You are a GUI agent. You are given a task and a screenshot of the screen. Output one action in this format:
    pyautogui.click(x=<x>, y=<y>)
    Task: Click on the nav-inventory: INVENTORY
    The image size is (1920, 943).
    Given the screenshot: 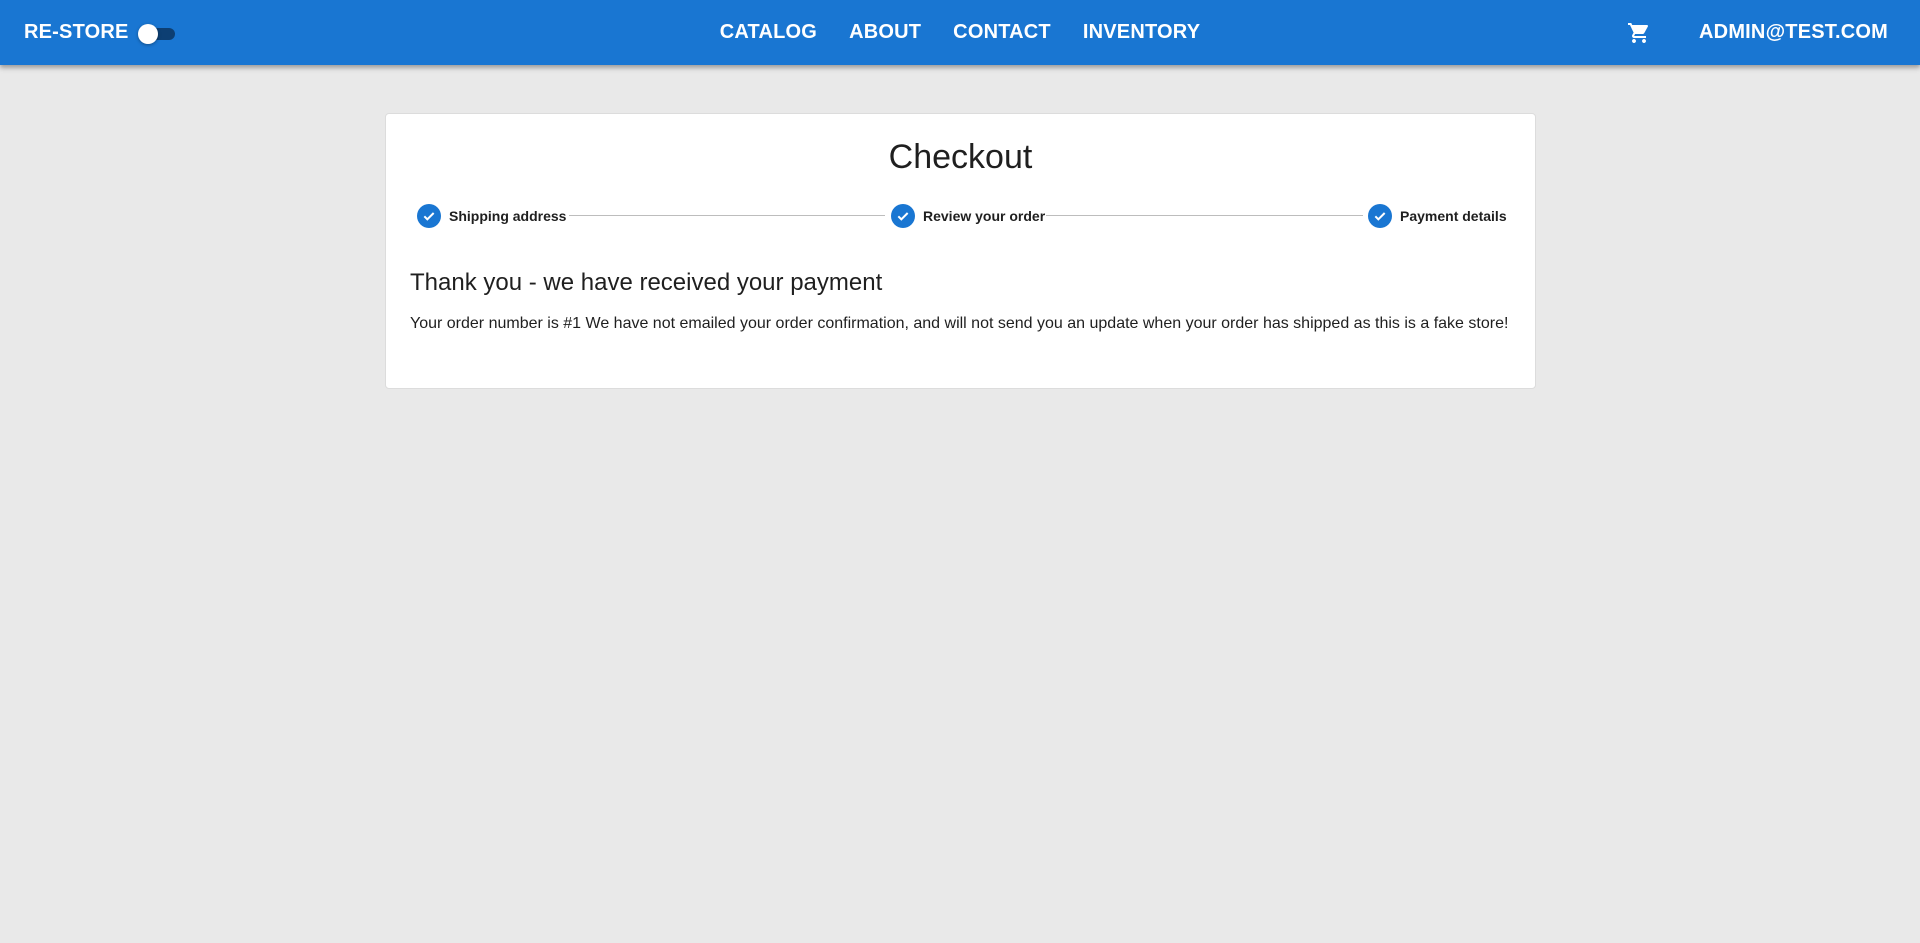 What is the action you would take?
    pyautogui.click(x=1141, y=32)
    